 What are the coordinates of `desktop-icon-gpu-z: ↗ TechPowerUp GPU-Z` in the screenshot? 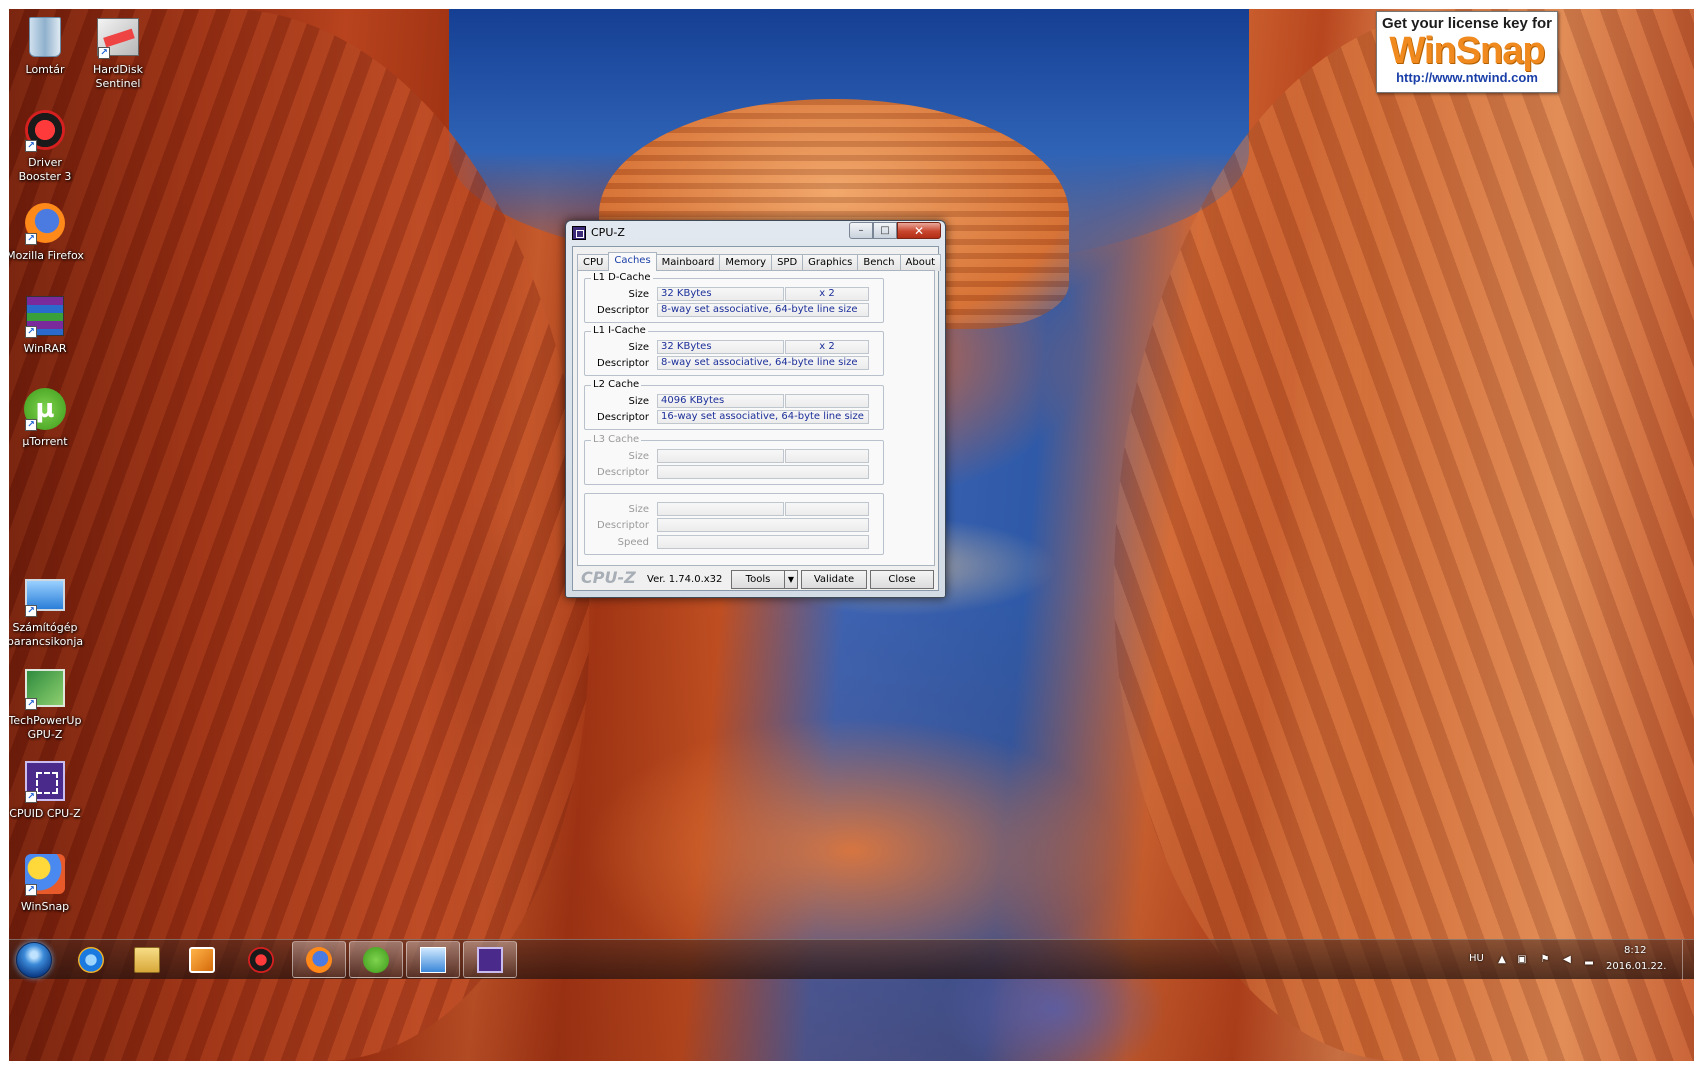 It's located at (46, 704).